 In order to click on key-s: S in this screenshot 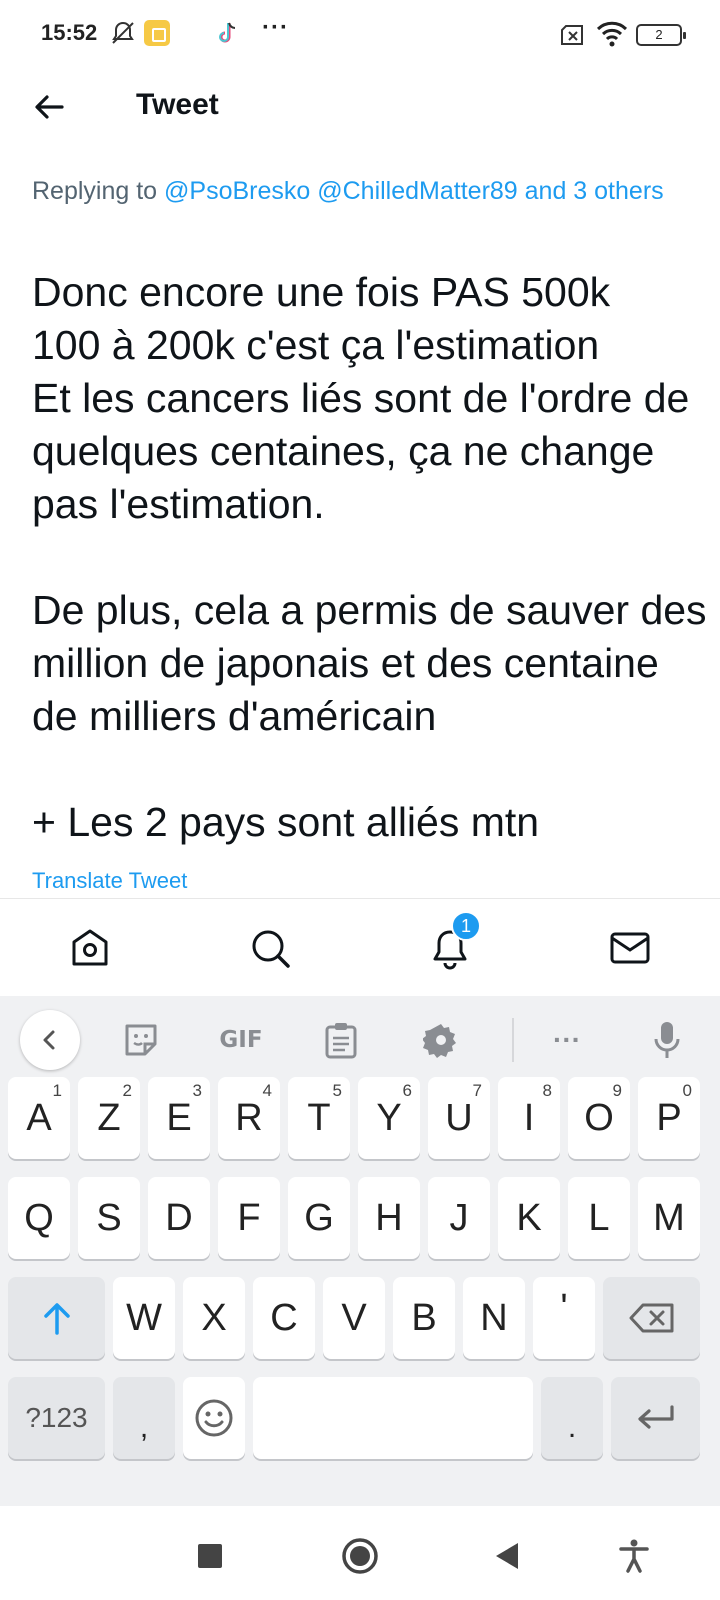, I will do `click(109, 1218)`.